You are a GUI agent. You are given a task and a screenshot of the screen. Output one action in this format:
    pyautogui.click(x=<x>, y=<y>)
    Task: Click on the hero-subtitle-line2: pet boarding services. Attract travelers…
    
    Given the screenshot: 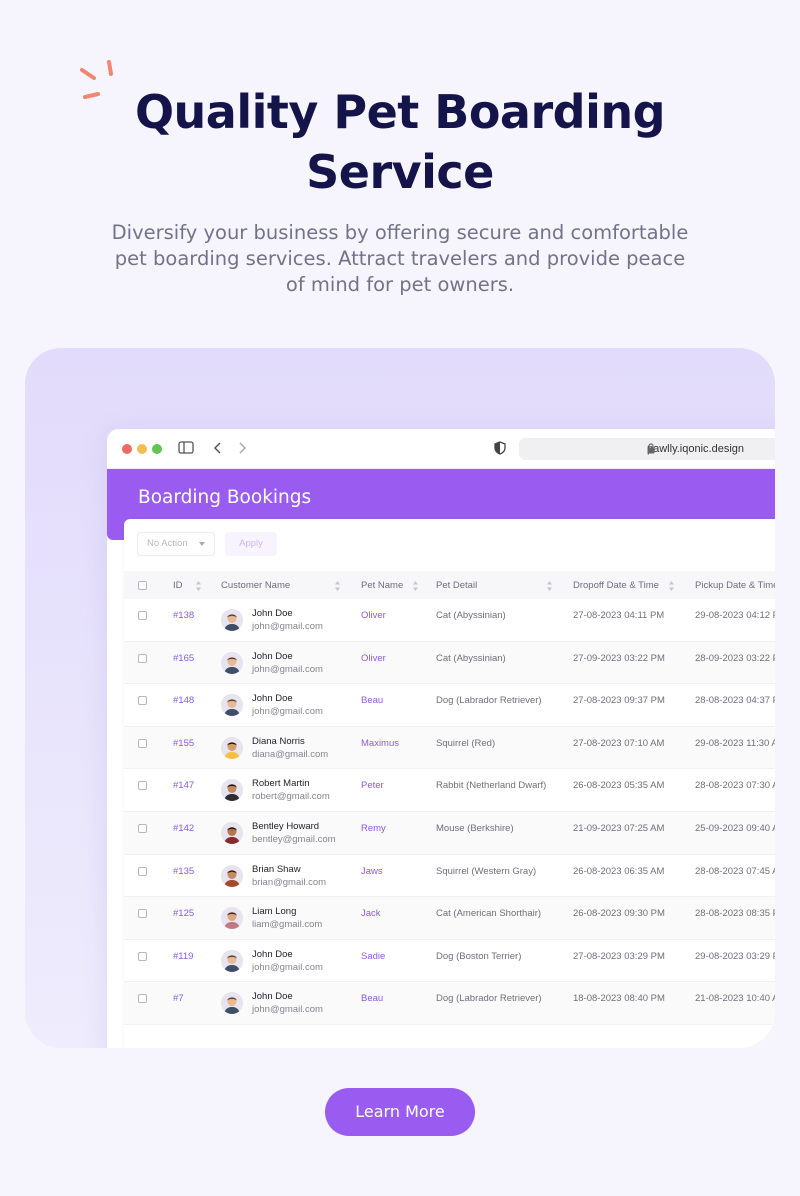 What is the action you would take?
    pyautogui.click(x=400, y=258)
    